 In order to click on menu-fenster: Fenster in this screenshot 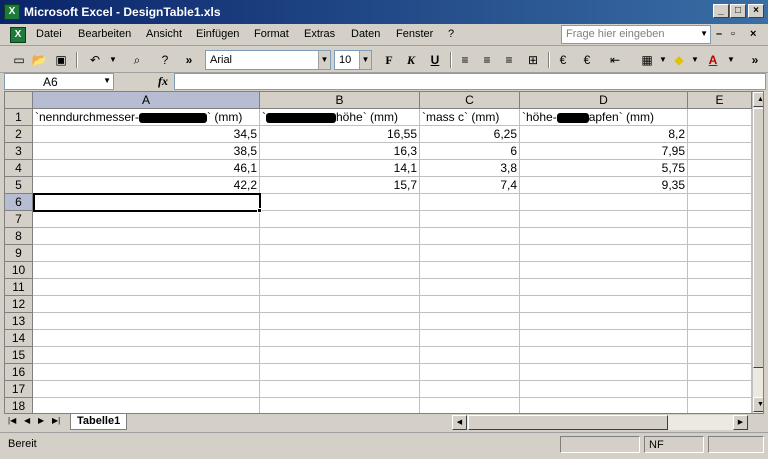, I will do `click(414, 34)`.